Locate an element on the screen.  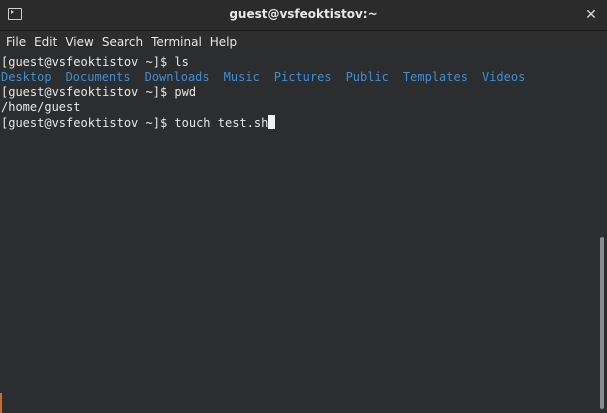
menu-bar: File Edit View Search Terminal Help is located at coordinates (303, 42).